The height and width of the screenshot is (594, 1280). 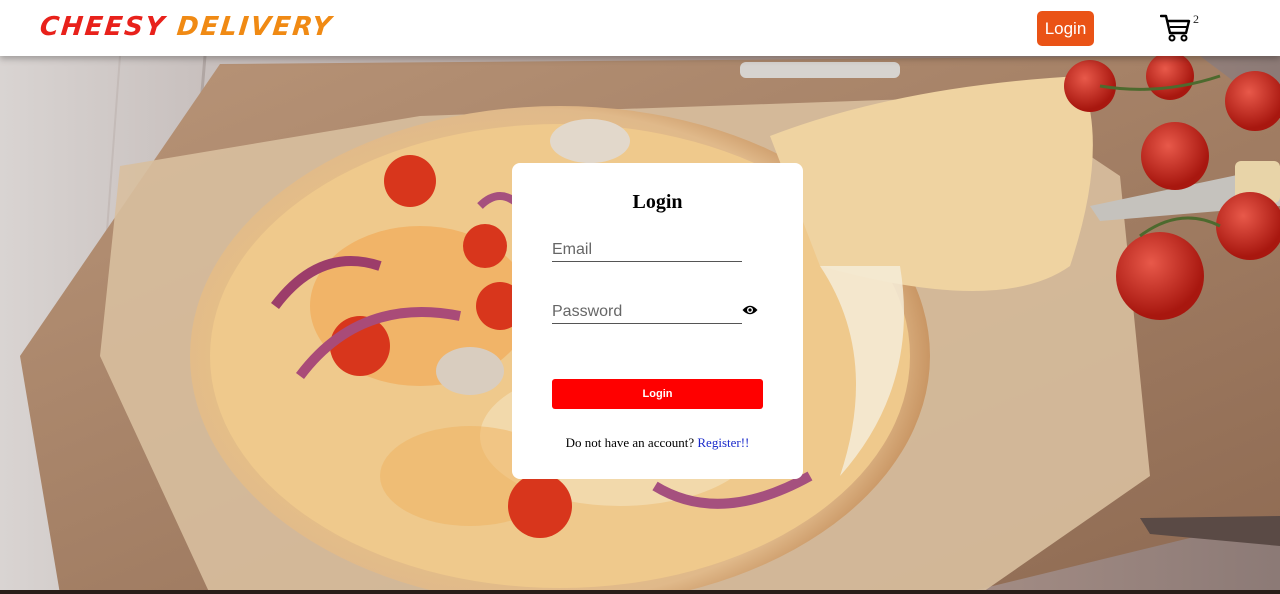 I want to click on bottom-edge, so click(x=640, y=592).